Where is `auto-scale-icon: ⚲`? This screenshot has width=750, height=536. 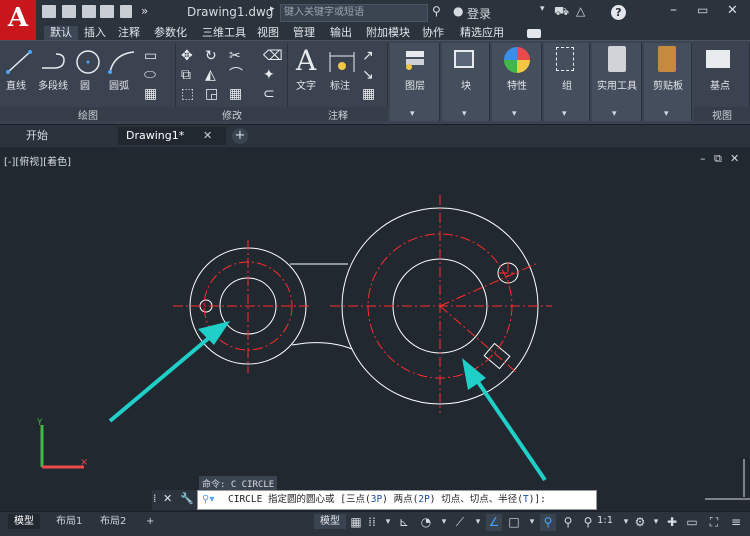 auto-scale-icon: ⚲ is located at coordinates (568, 522).